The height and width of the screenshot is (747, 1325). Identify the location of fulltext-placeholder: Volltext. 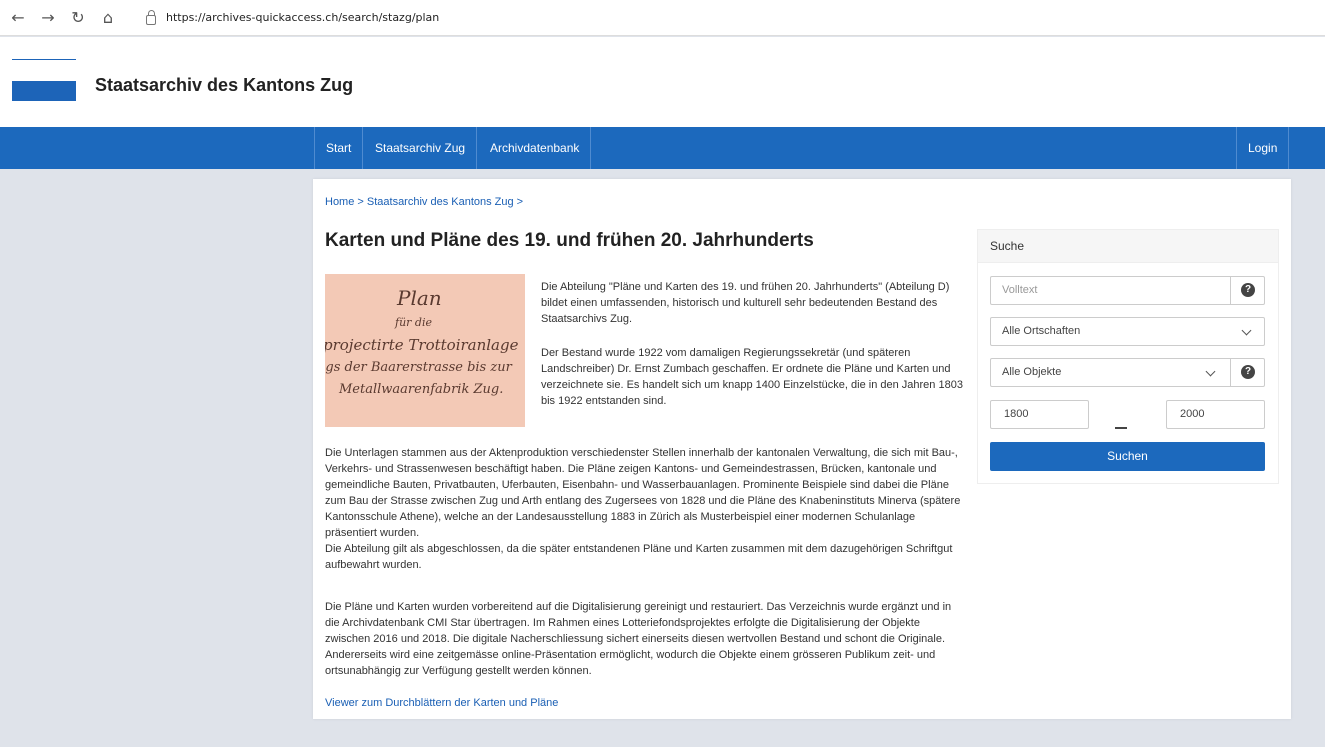
(1020, 290).